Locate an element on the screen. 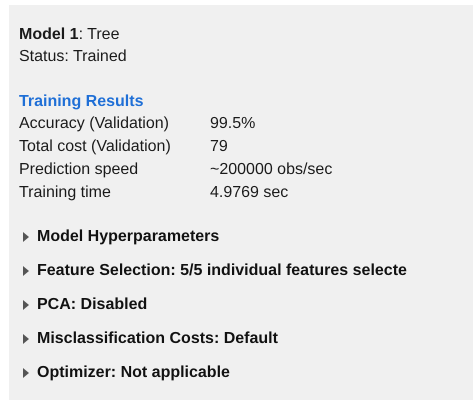 This screenshot has width=473, height=405. metric-value: ~200000 obs/sec is located at coordinates (272, 170).